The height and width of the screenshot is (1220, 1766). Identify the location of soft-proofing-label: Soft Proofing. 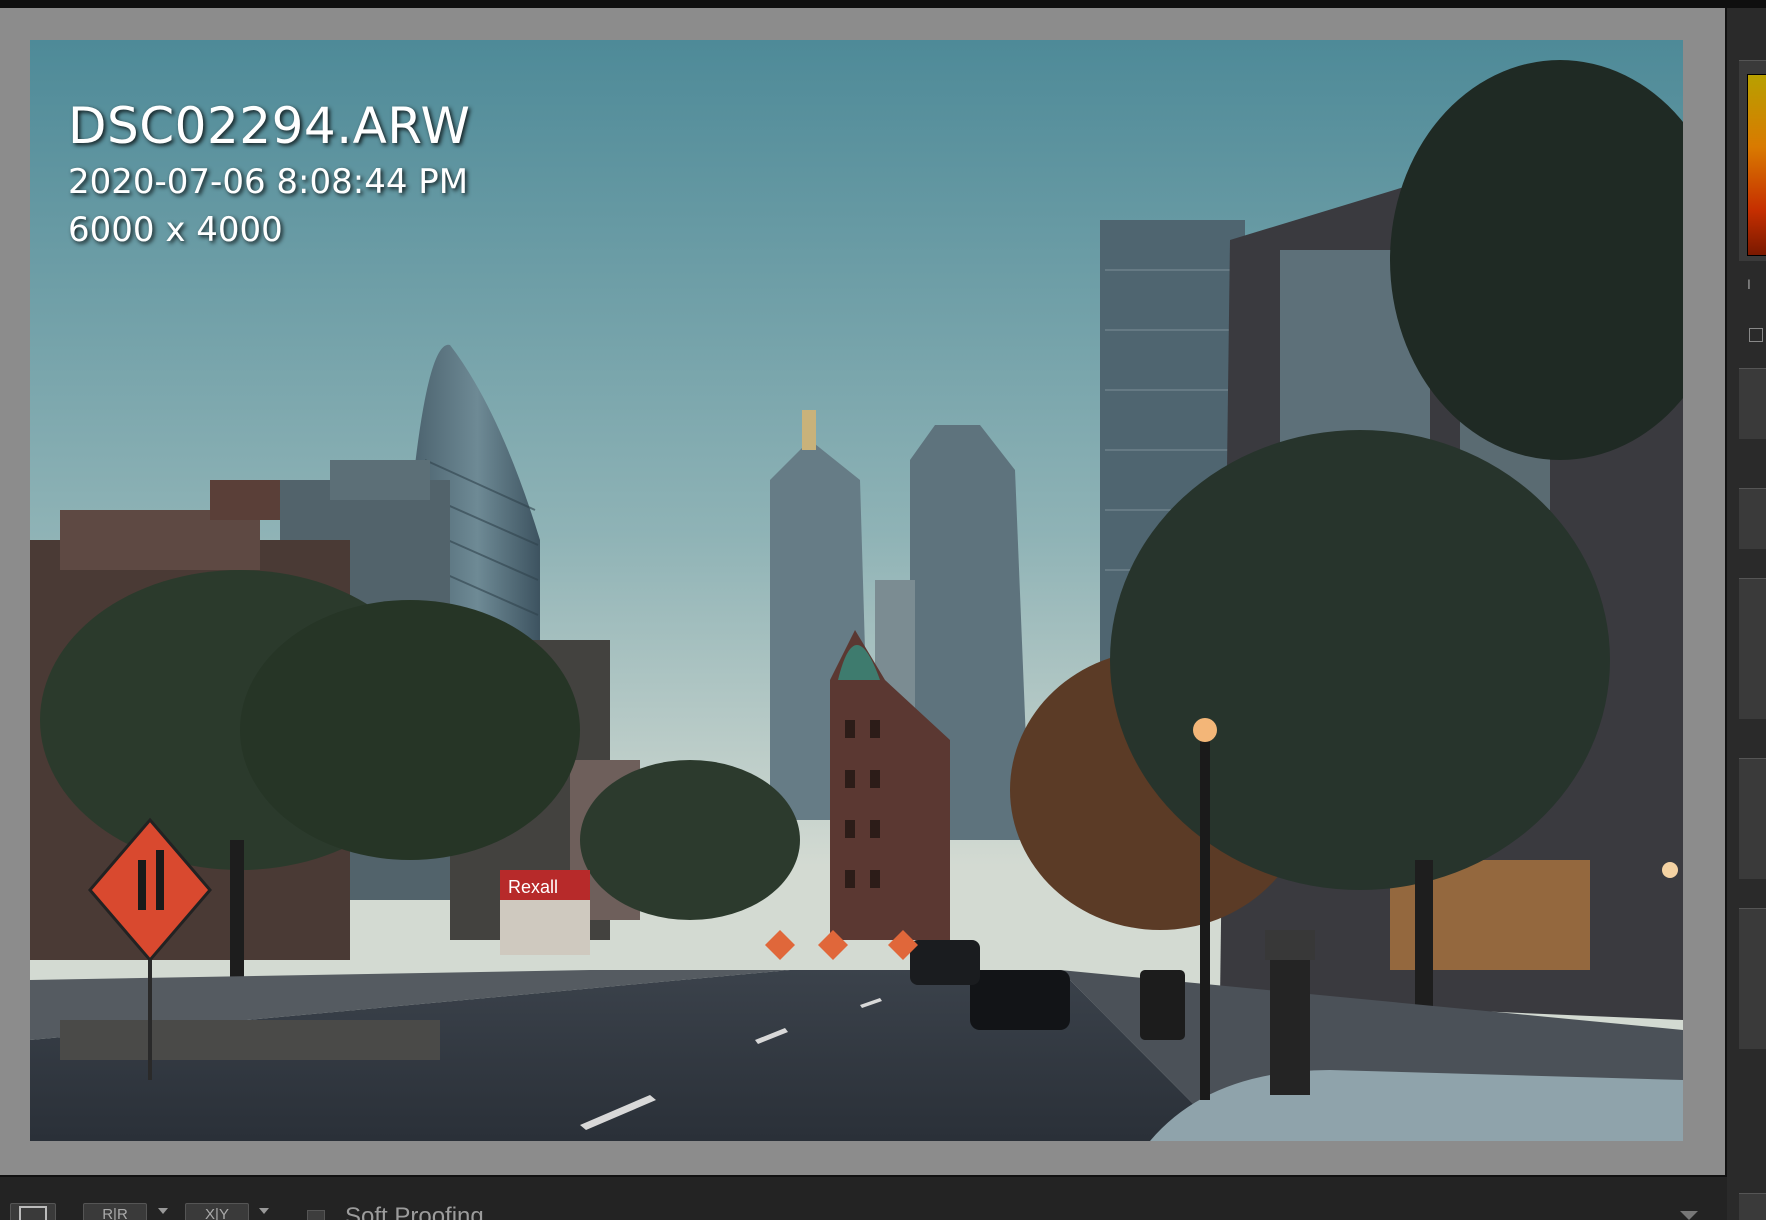
(414, 1211).